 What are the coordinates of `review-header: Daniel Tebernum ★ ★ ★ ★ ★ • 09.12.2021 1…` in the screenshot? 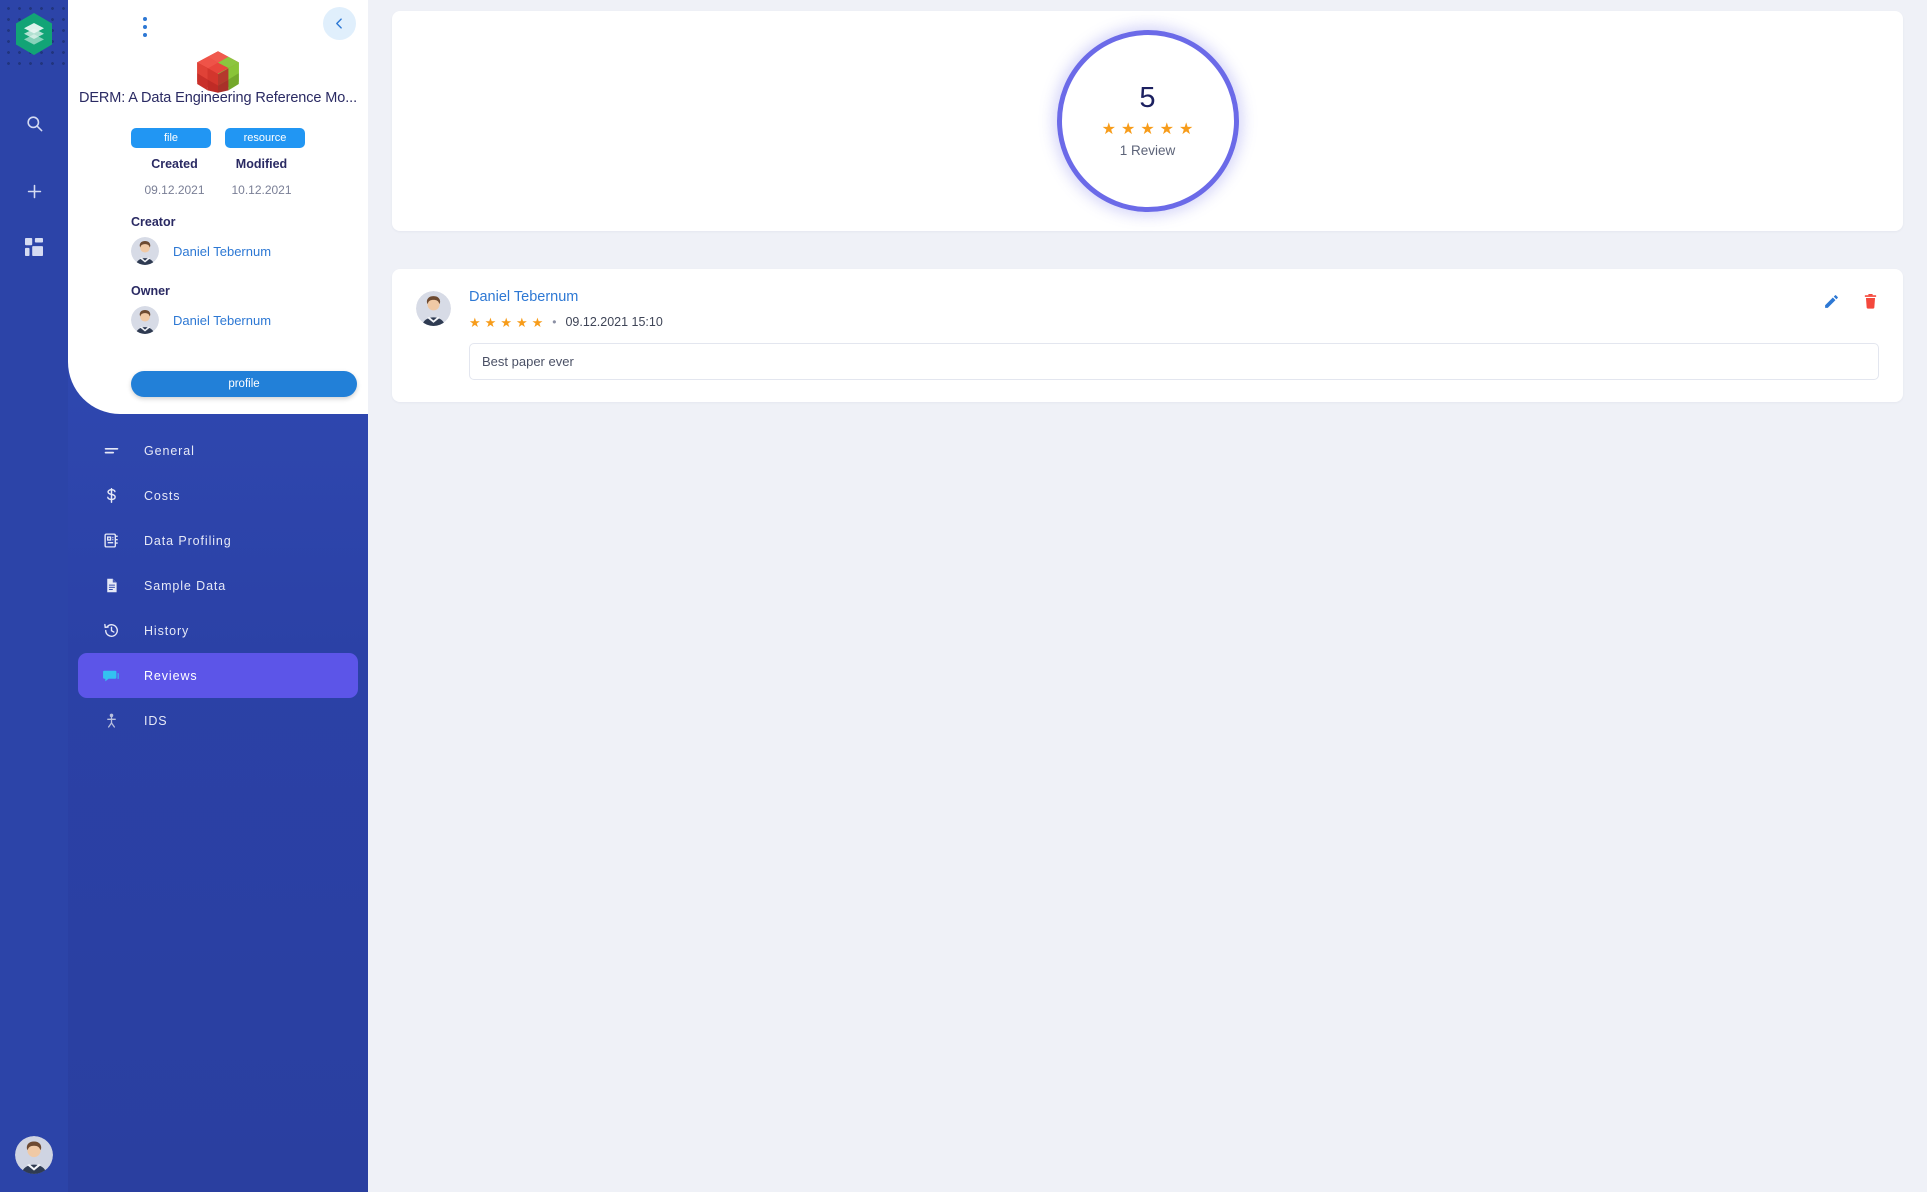 It's located at (1174, 309).